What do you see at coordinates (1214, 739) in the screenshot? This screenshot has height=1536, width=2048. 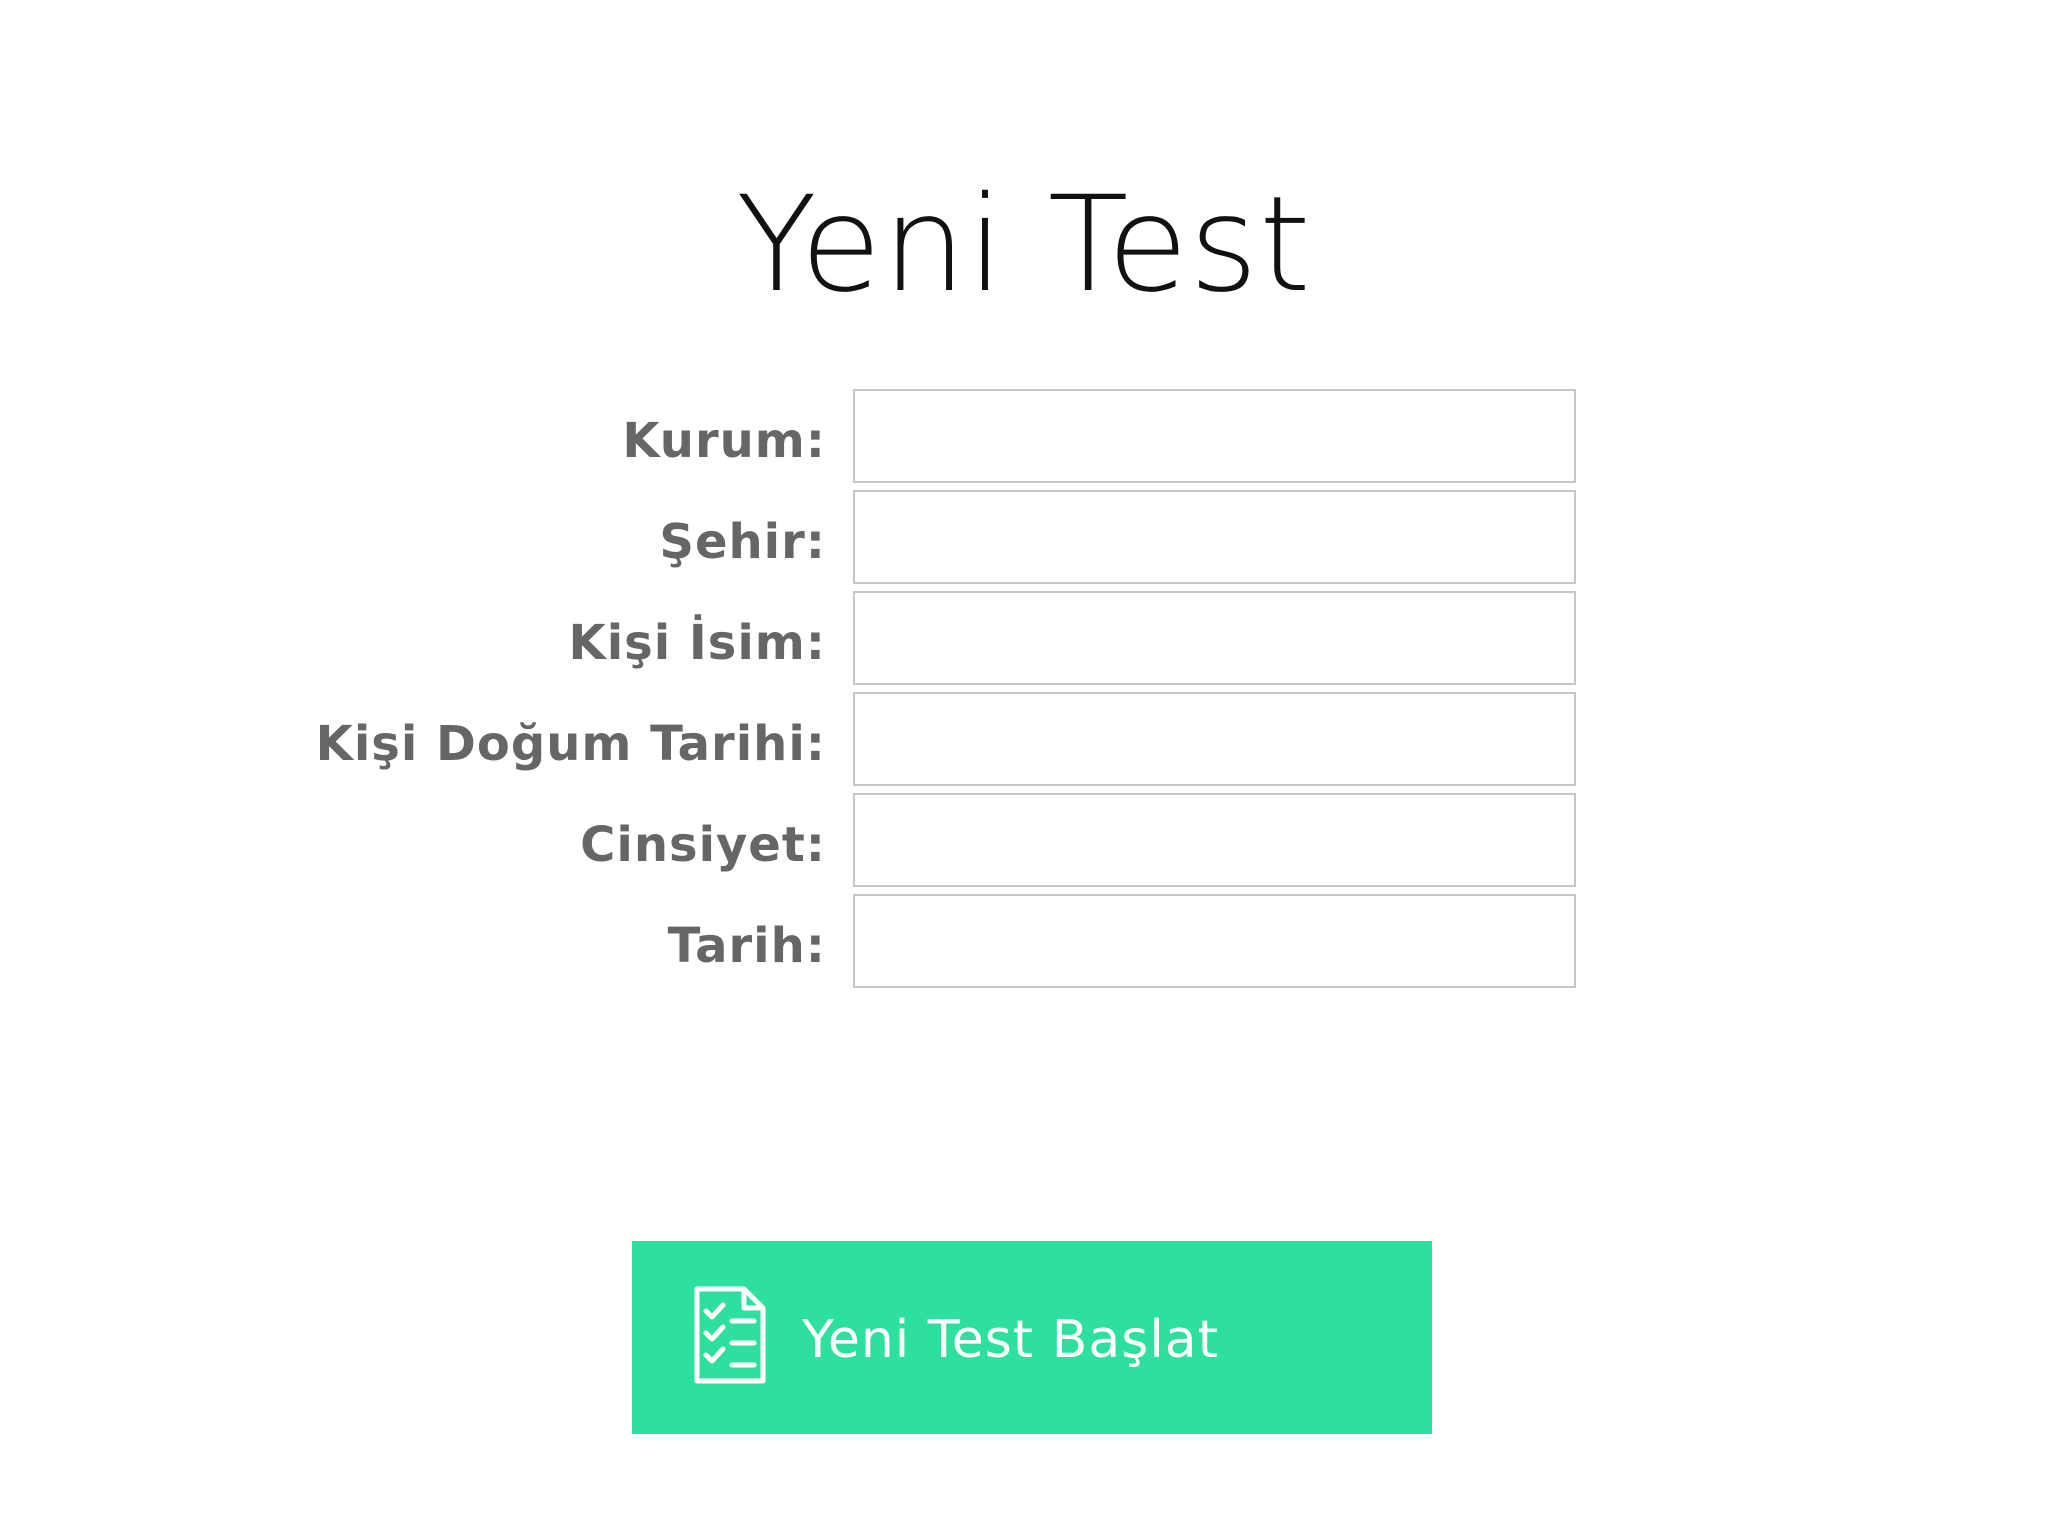 I see `birth-date-input` at bounding box center [1214, 739].